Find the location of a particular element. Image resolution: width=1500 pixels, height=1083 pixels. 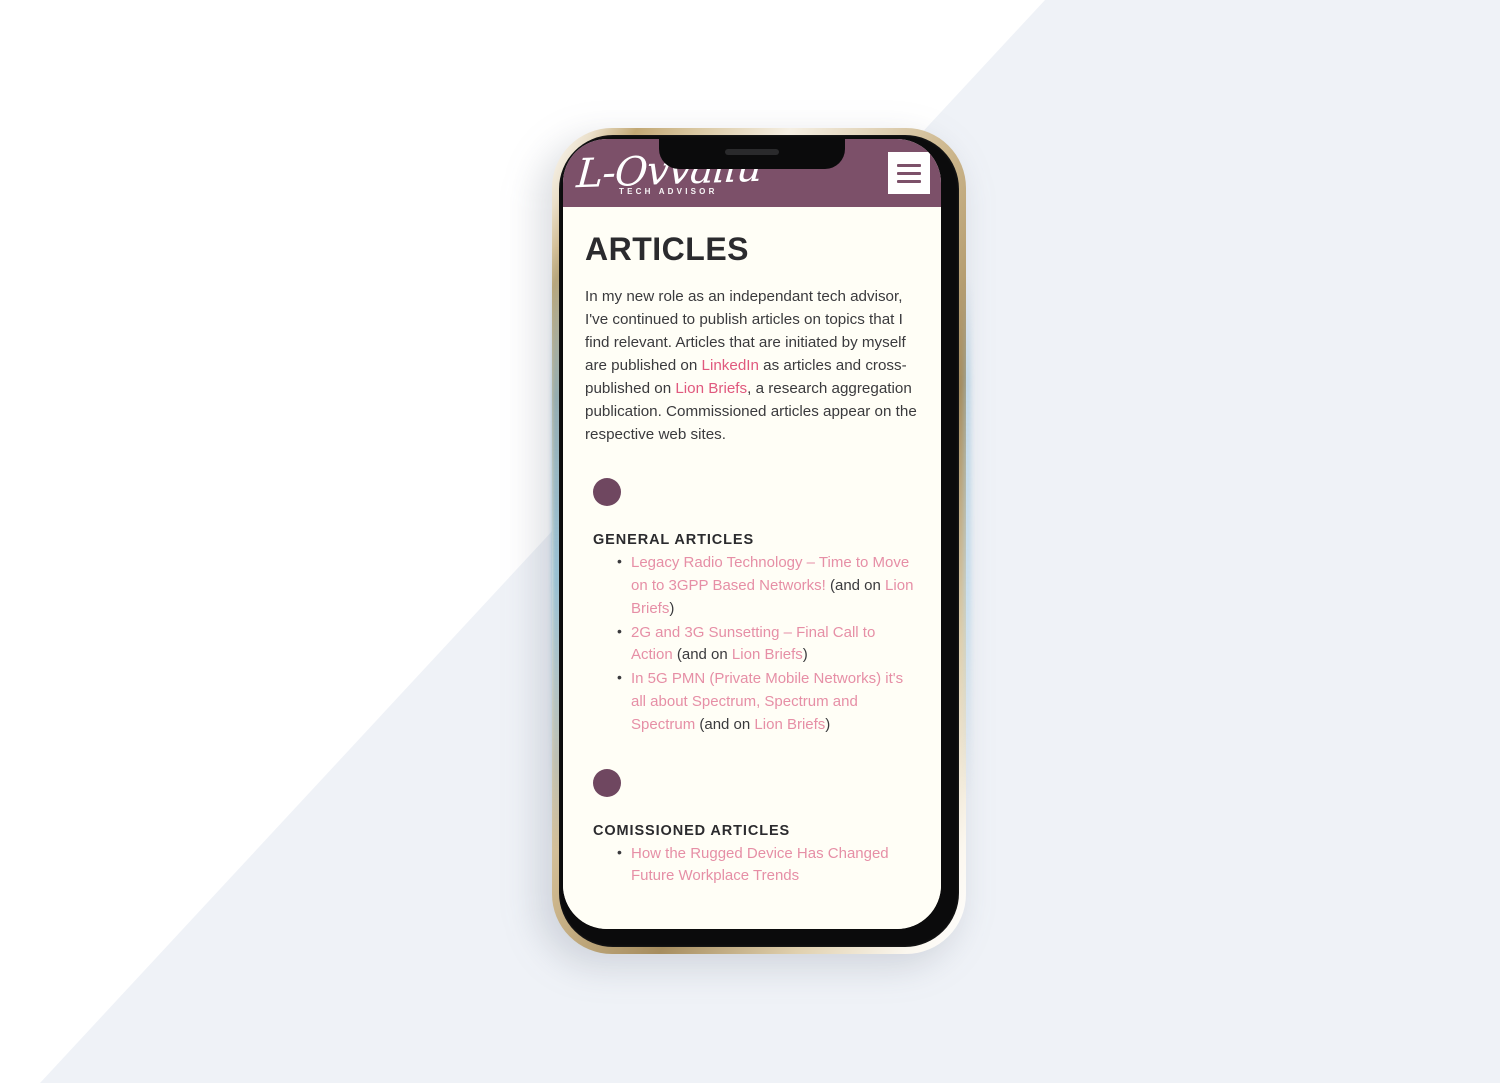

hamburger-menu-icon is located at coordinates (909, 173).